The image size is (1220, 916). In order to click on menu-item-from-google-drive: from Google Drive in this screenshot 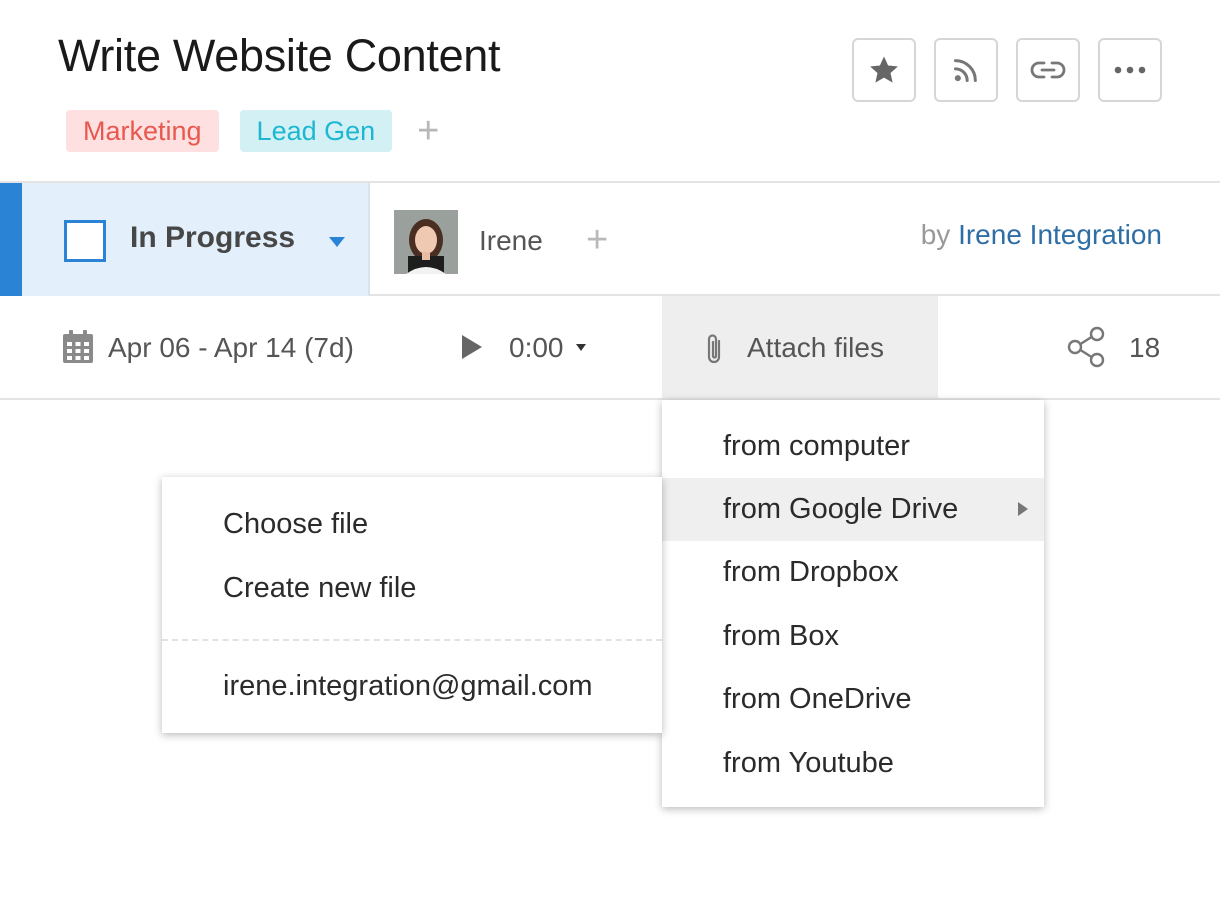, I will do `click(853, 509)`.